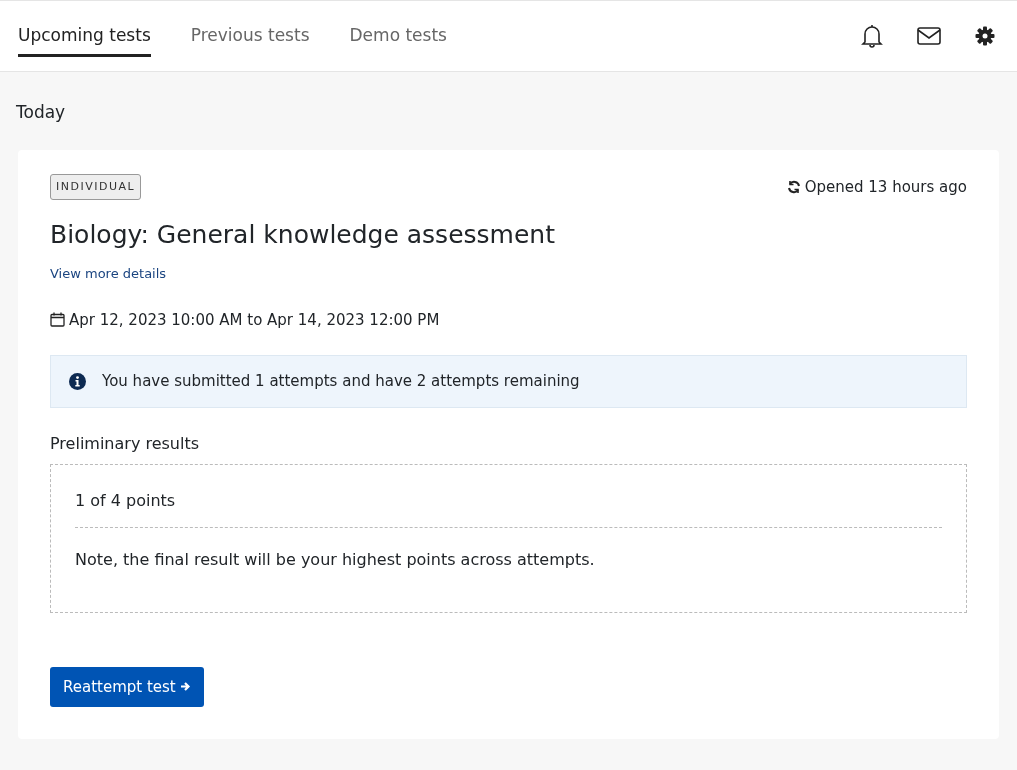 The height and width of the screenshot is (770, 1017). What do you see at coordinates (254, 320) in the screenshot?
I see `schedule-text: Apr 12, 2023 10:00 AM to Apr 14, 2023 12:00 PM` at bounding box center [254, 320].